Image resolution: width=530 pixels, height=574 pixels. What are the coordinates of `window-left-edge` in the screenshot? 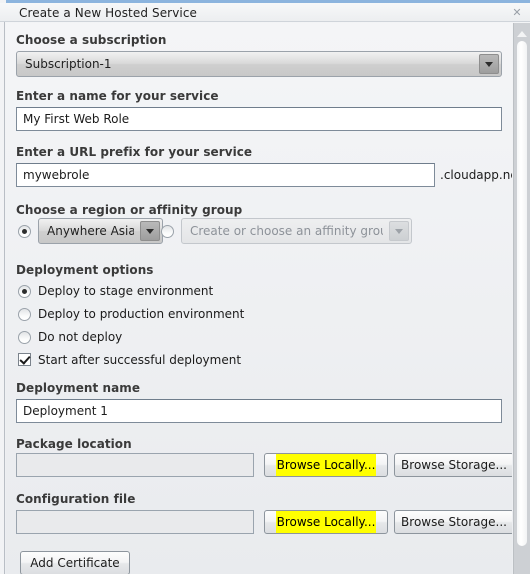 It's located at (2, 298).